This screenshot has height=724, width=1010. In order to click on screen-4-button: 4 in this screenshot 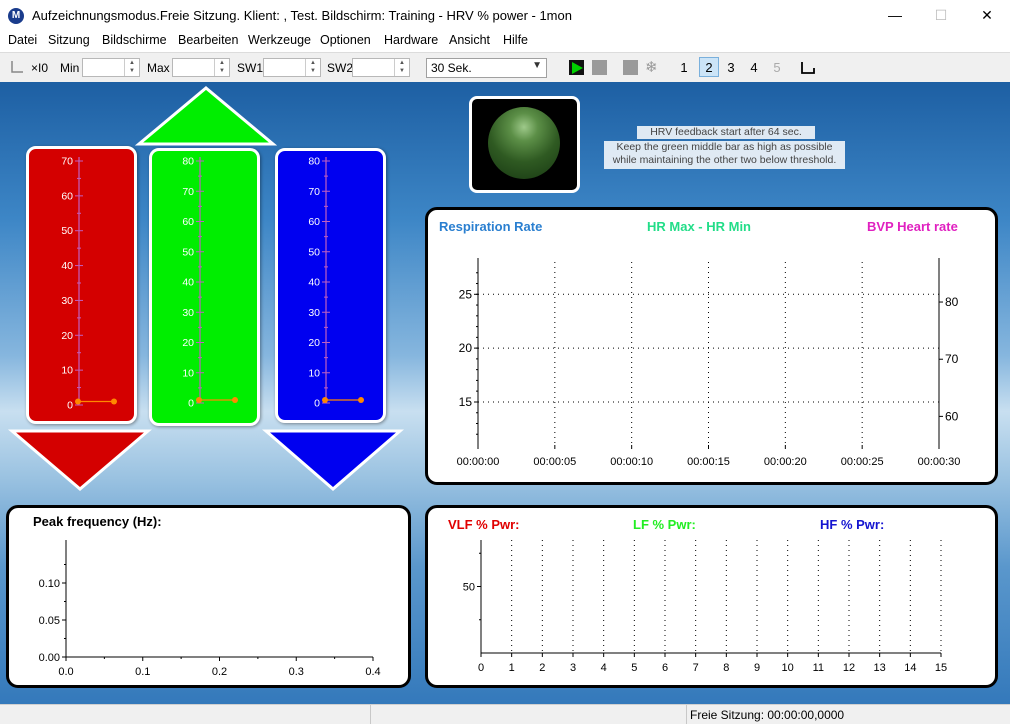, I will do `click(754, 67)`.